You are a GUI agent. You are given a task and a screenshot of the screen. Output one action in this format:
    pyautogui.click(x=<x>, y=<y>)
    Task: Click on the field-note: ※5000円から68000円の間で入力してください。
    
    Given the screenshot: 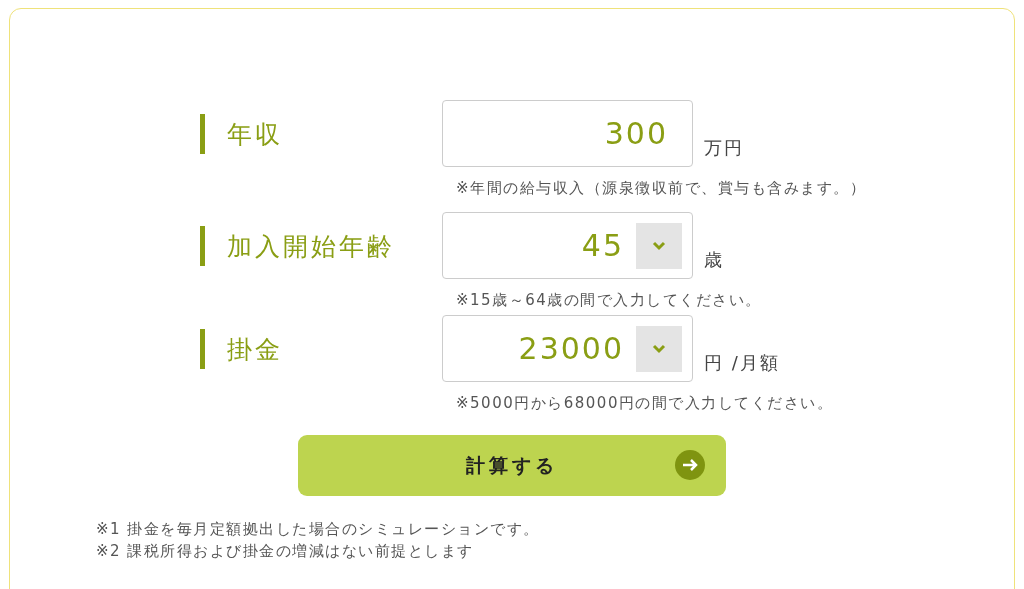 What is the action you would take?
    pyautogui.click(x=645, y=403)
    